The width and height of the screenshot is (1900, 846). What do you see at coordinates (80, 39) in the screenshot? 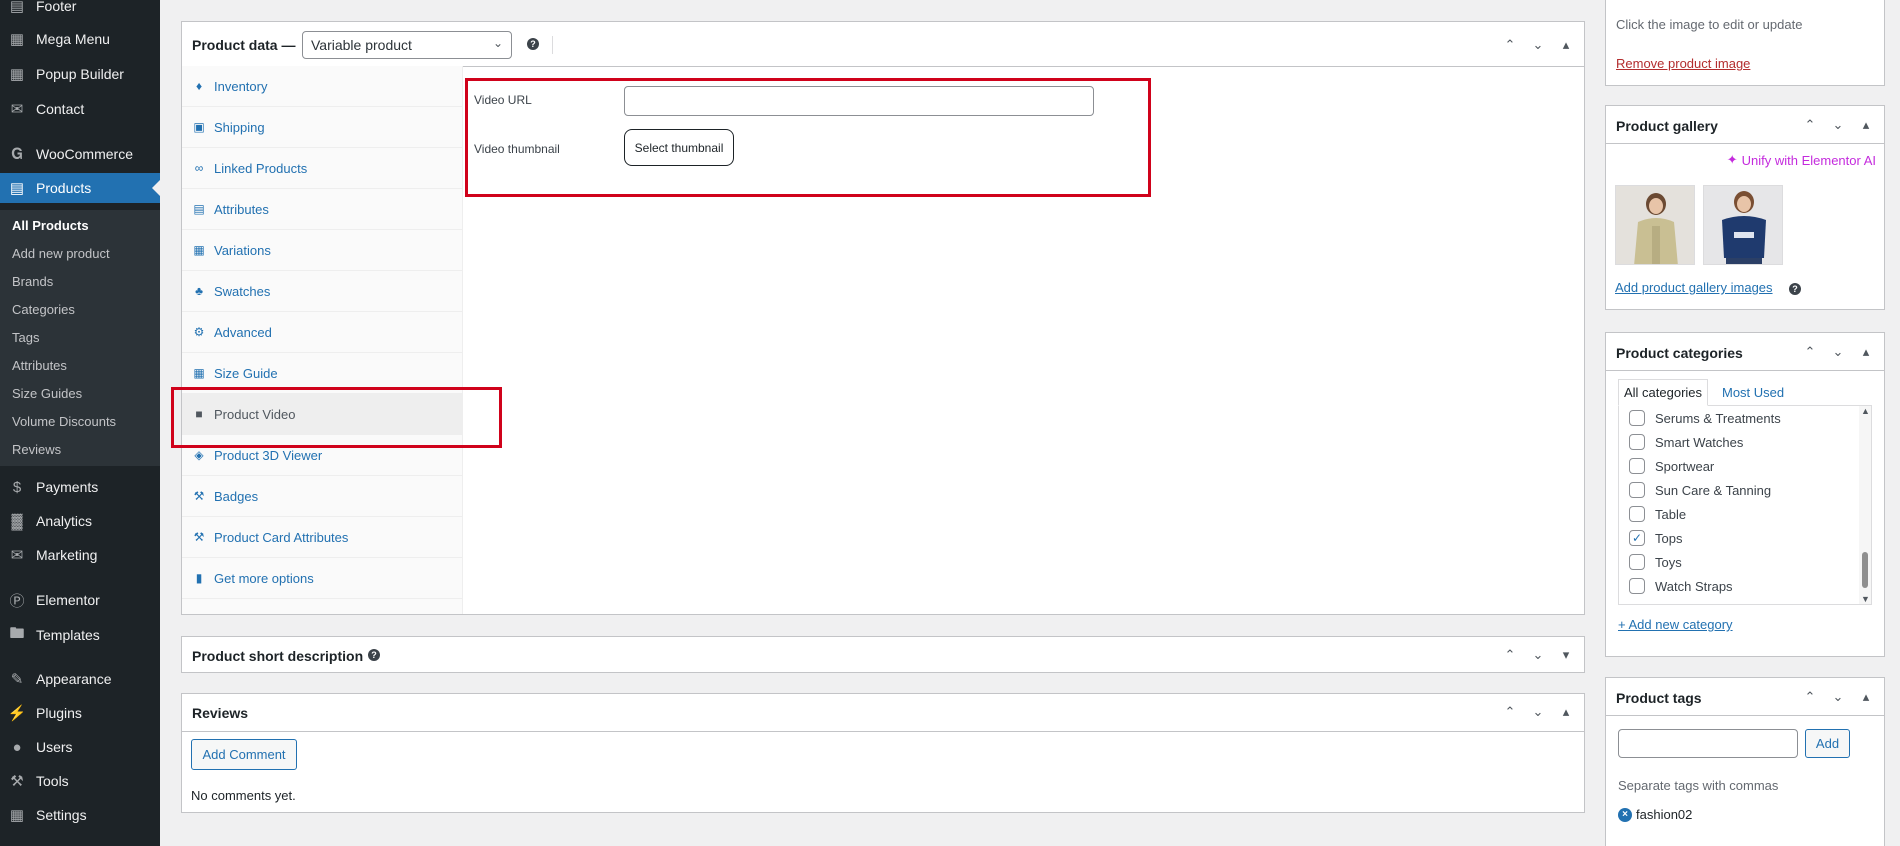
I see `sidebar-item-mega-menu: ▦ Mega Menu` at bounding box center [80, 39].